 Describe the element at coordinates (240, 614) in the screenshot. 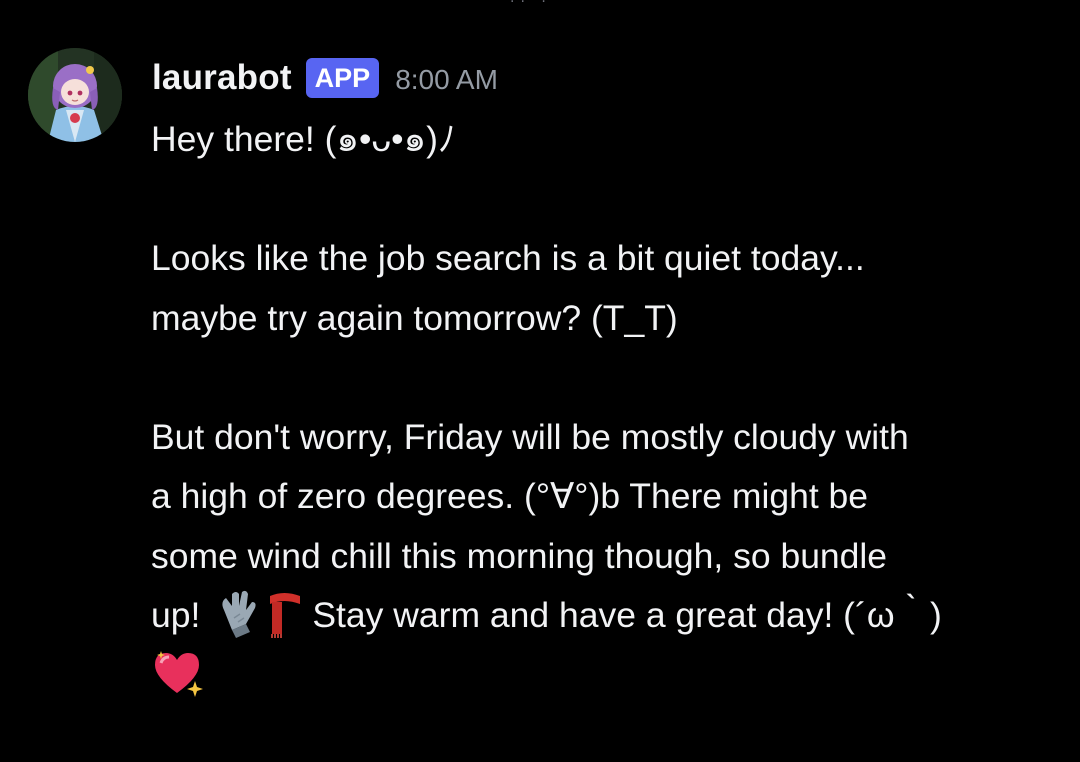

I see `gloves-emoji-icon` at that location.